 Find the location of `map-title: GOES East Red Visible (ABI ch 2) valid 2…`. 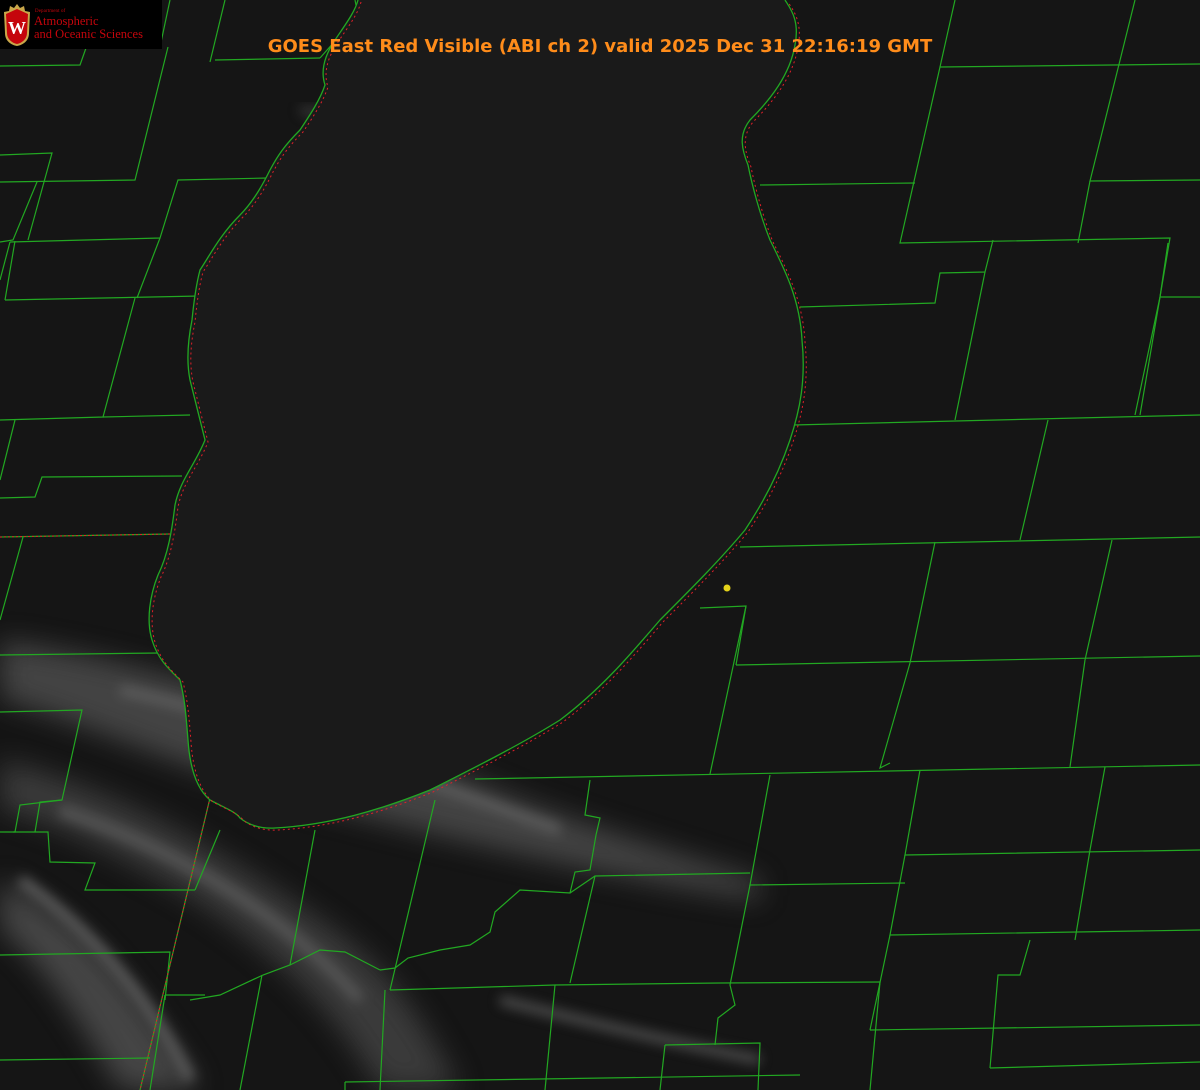

map-title: GOES East Red Visible (ABI ch 2) valid 2… is located at coordinates (600, 46).